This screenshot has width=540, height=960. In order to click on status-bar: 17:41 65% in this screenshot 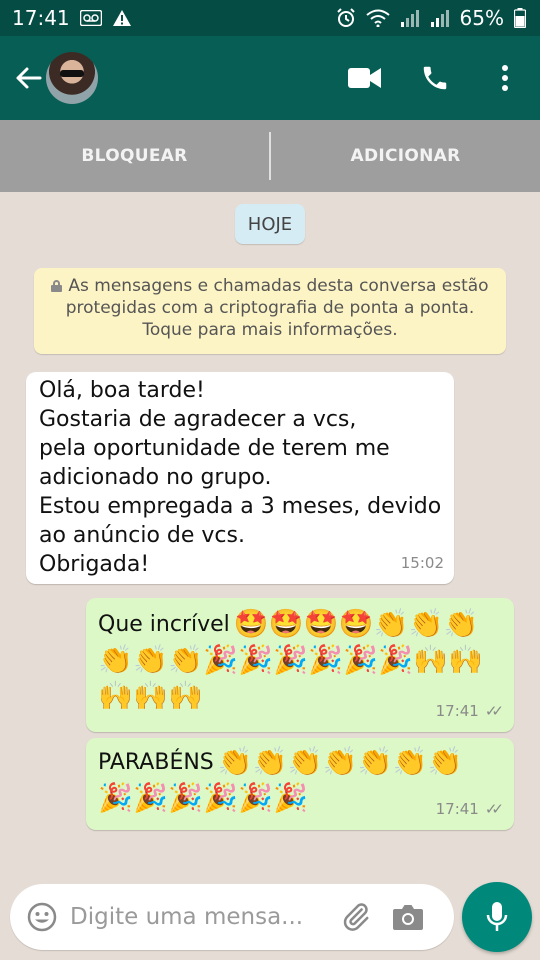, I will do `click(270, 18)`.